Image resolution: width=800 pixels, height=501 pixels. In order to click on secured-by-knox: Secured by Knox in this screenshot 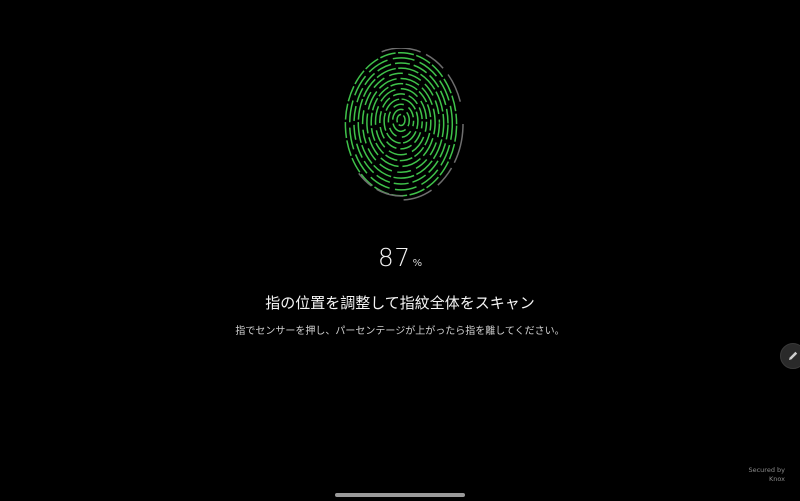, I will do `click(766, 475)`.